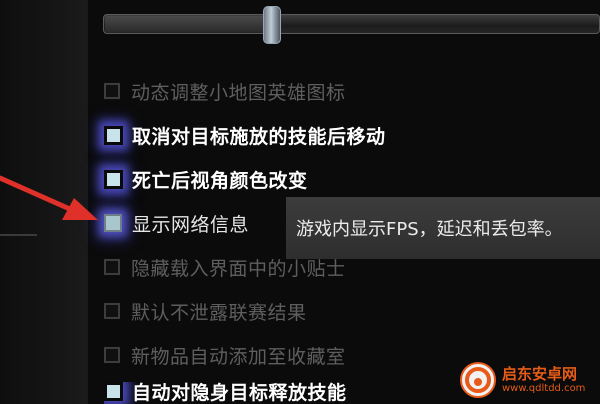 Image resolution: width=600 pixels, height=404 pixels. I want to click on option-death-color-change: 死亡后视角颜色改变, so click(206, 179).